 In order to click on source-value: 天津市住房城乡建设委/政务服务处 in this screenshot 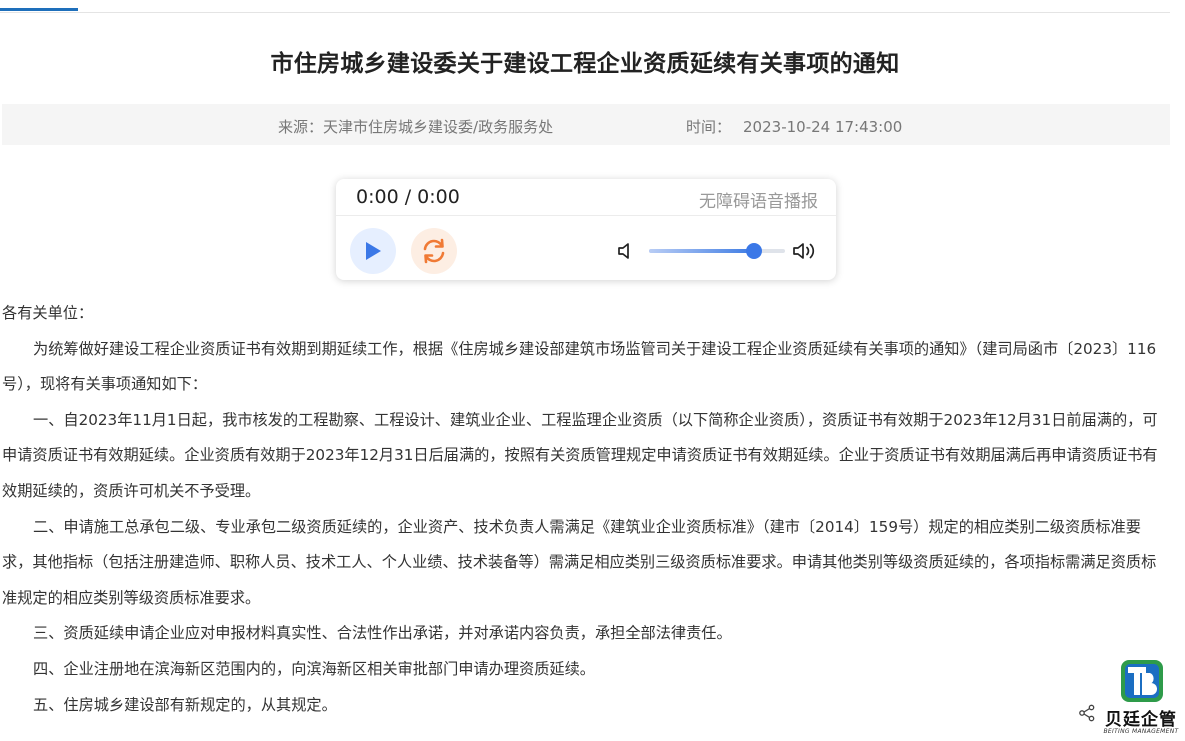, I will do `click(438, 127)`.